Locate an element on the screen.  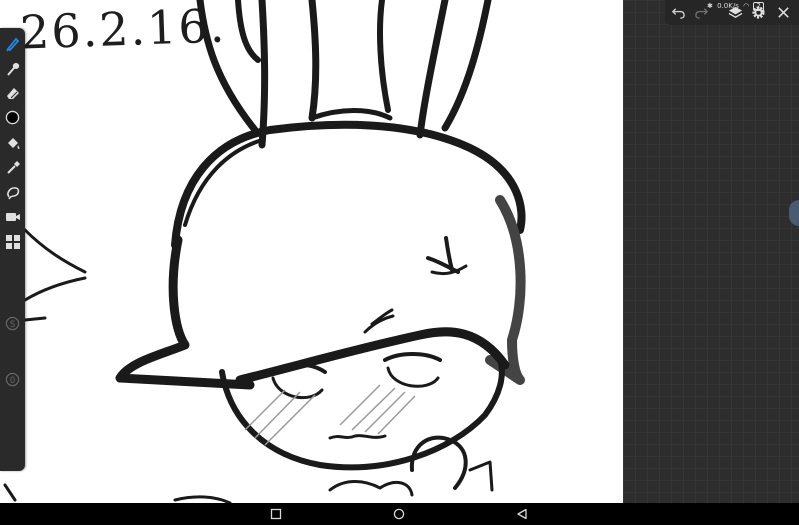
brush-icon is located at coordinates (12, 44).